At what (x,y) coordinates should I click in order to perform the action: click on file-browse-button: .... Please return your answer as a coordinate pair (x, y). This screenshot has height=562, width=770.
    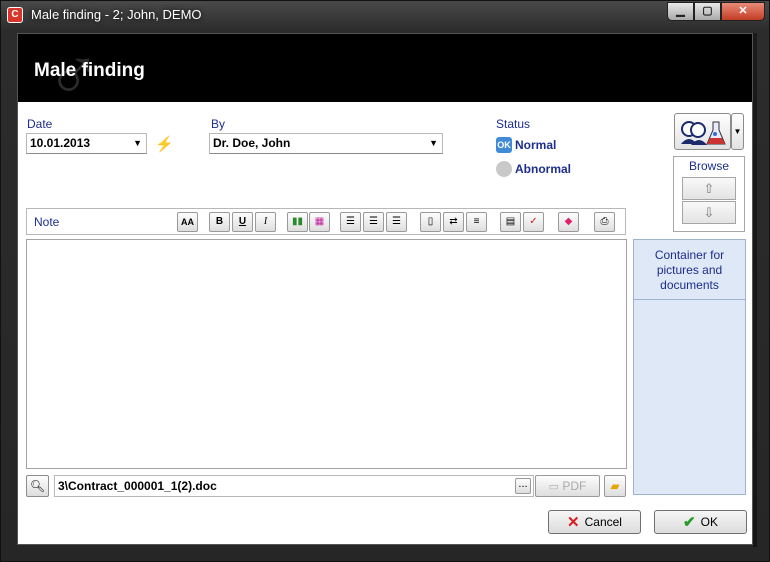
    Looking at the image, I should click on (523, 486).